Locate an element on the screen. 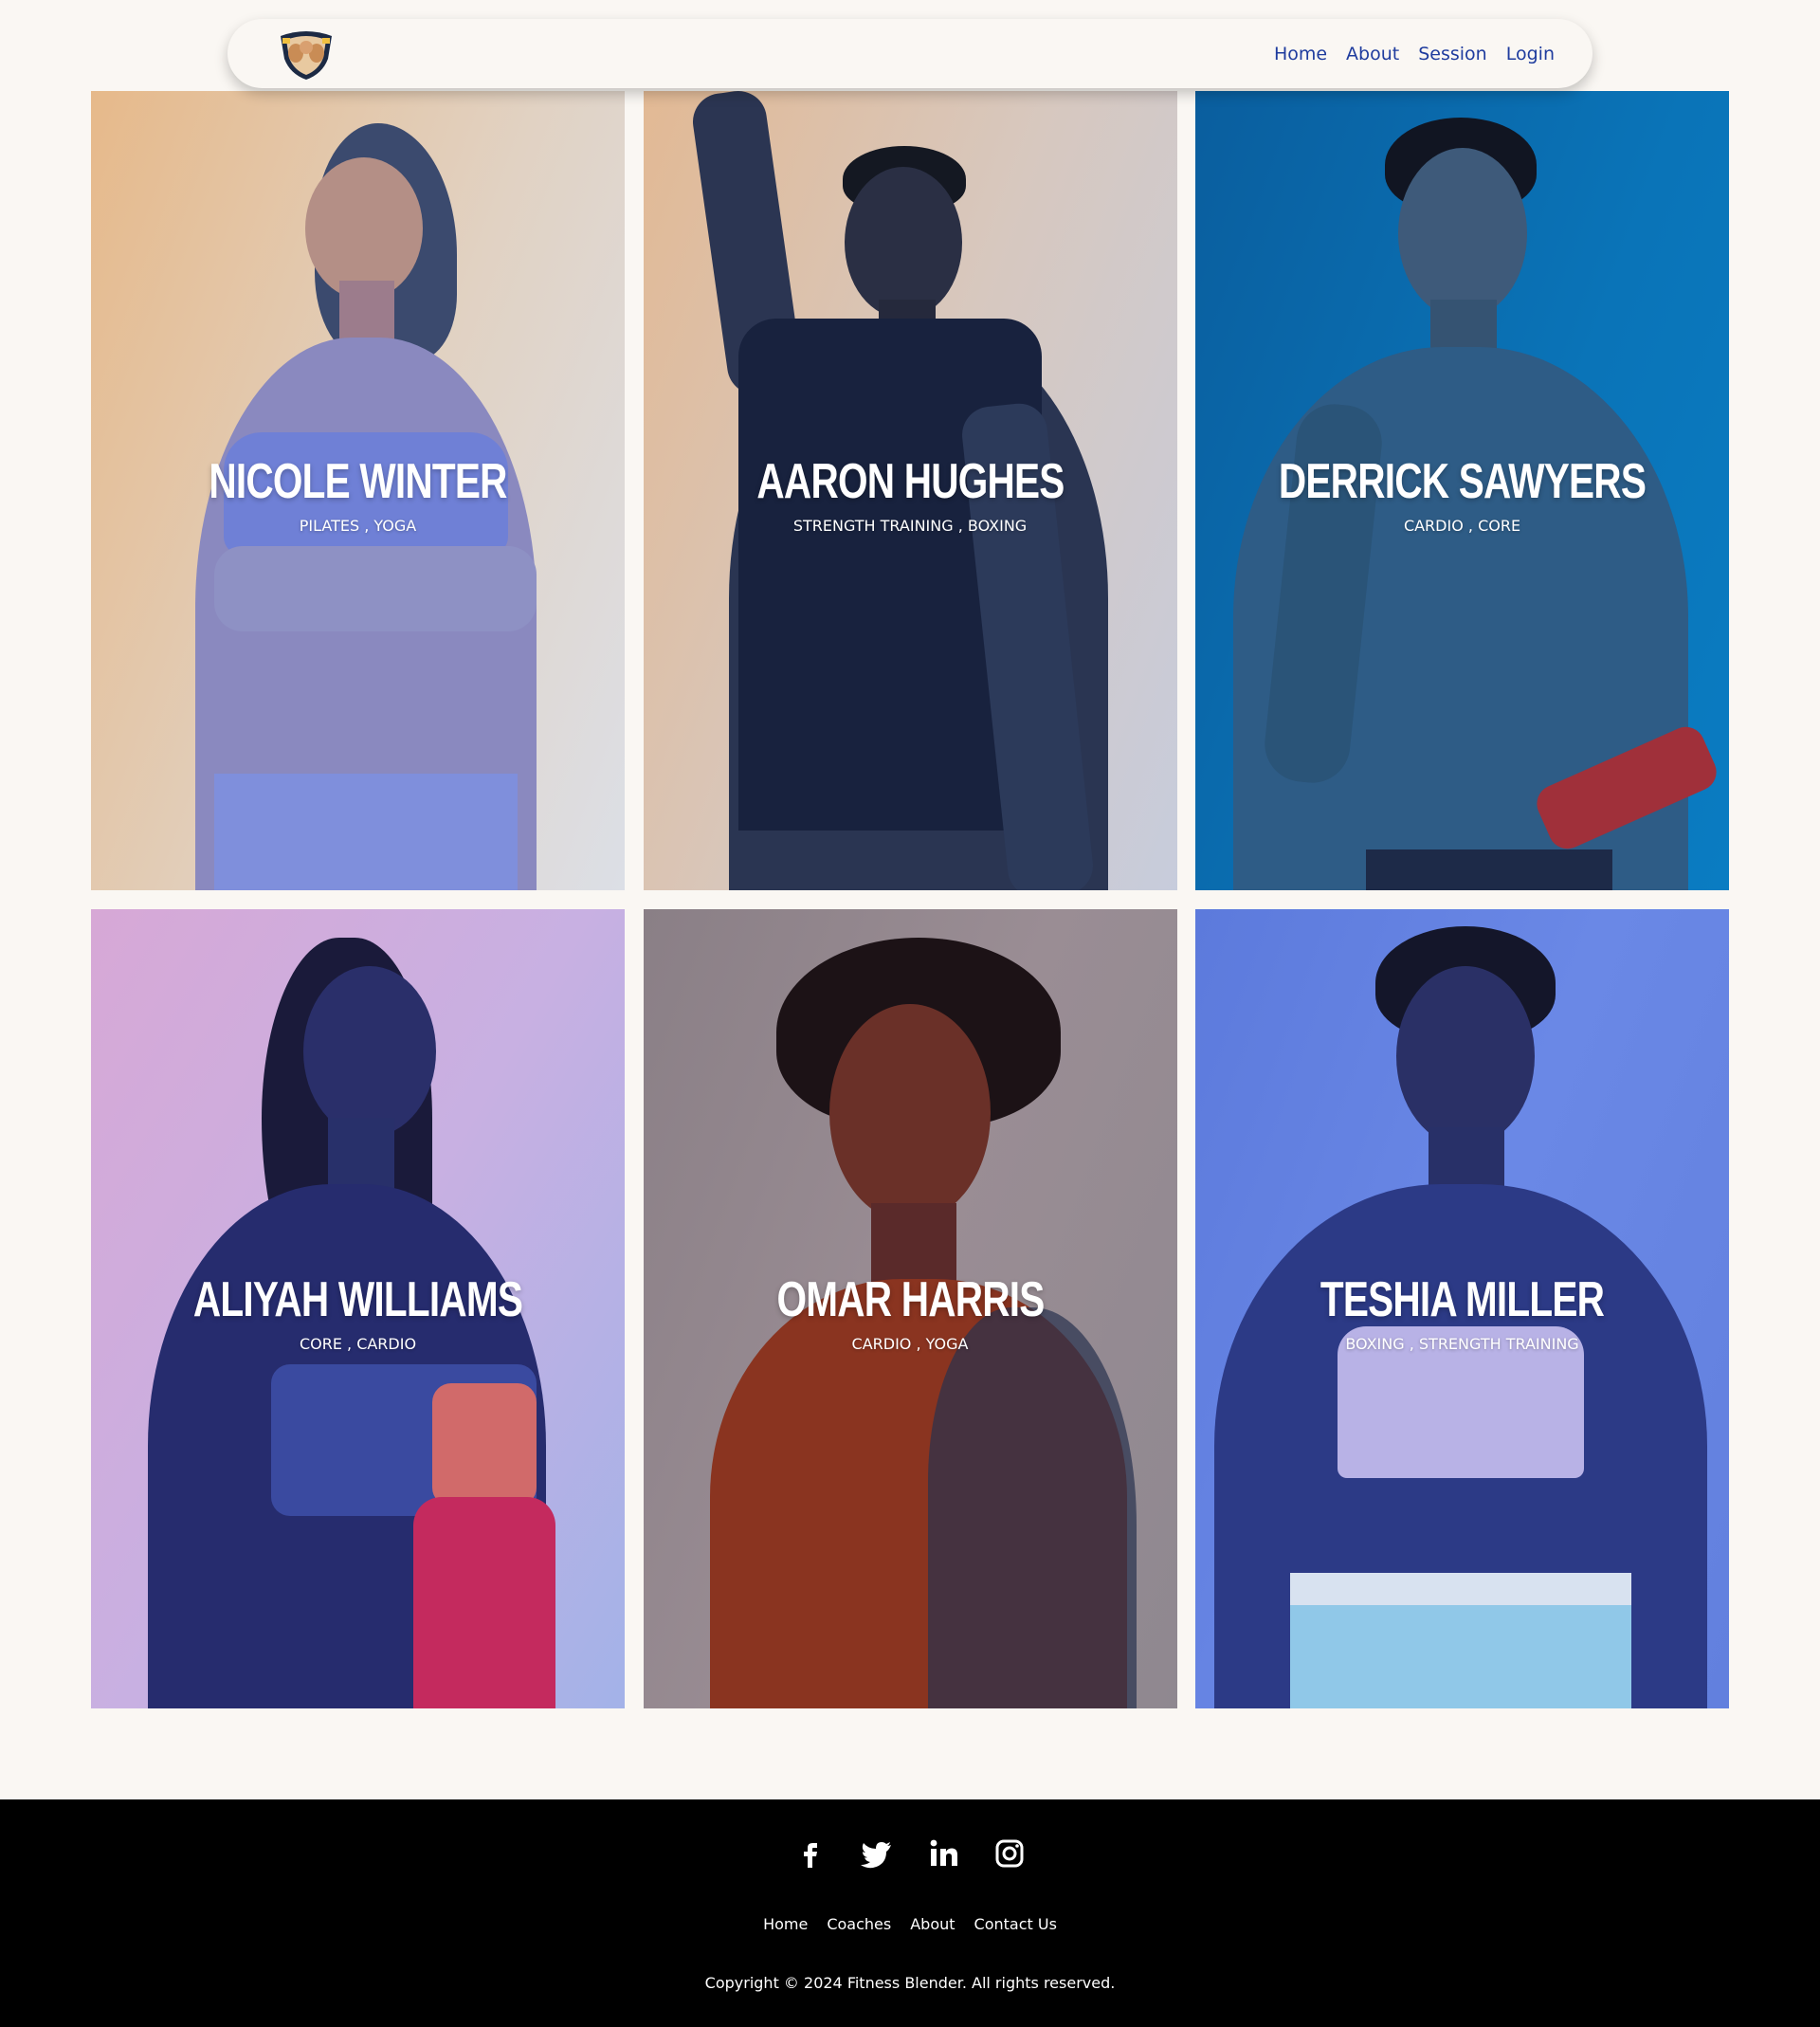  coach-specialty: PILATES , YOGA is located at coordinates (358, 526).